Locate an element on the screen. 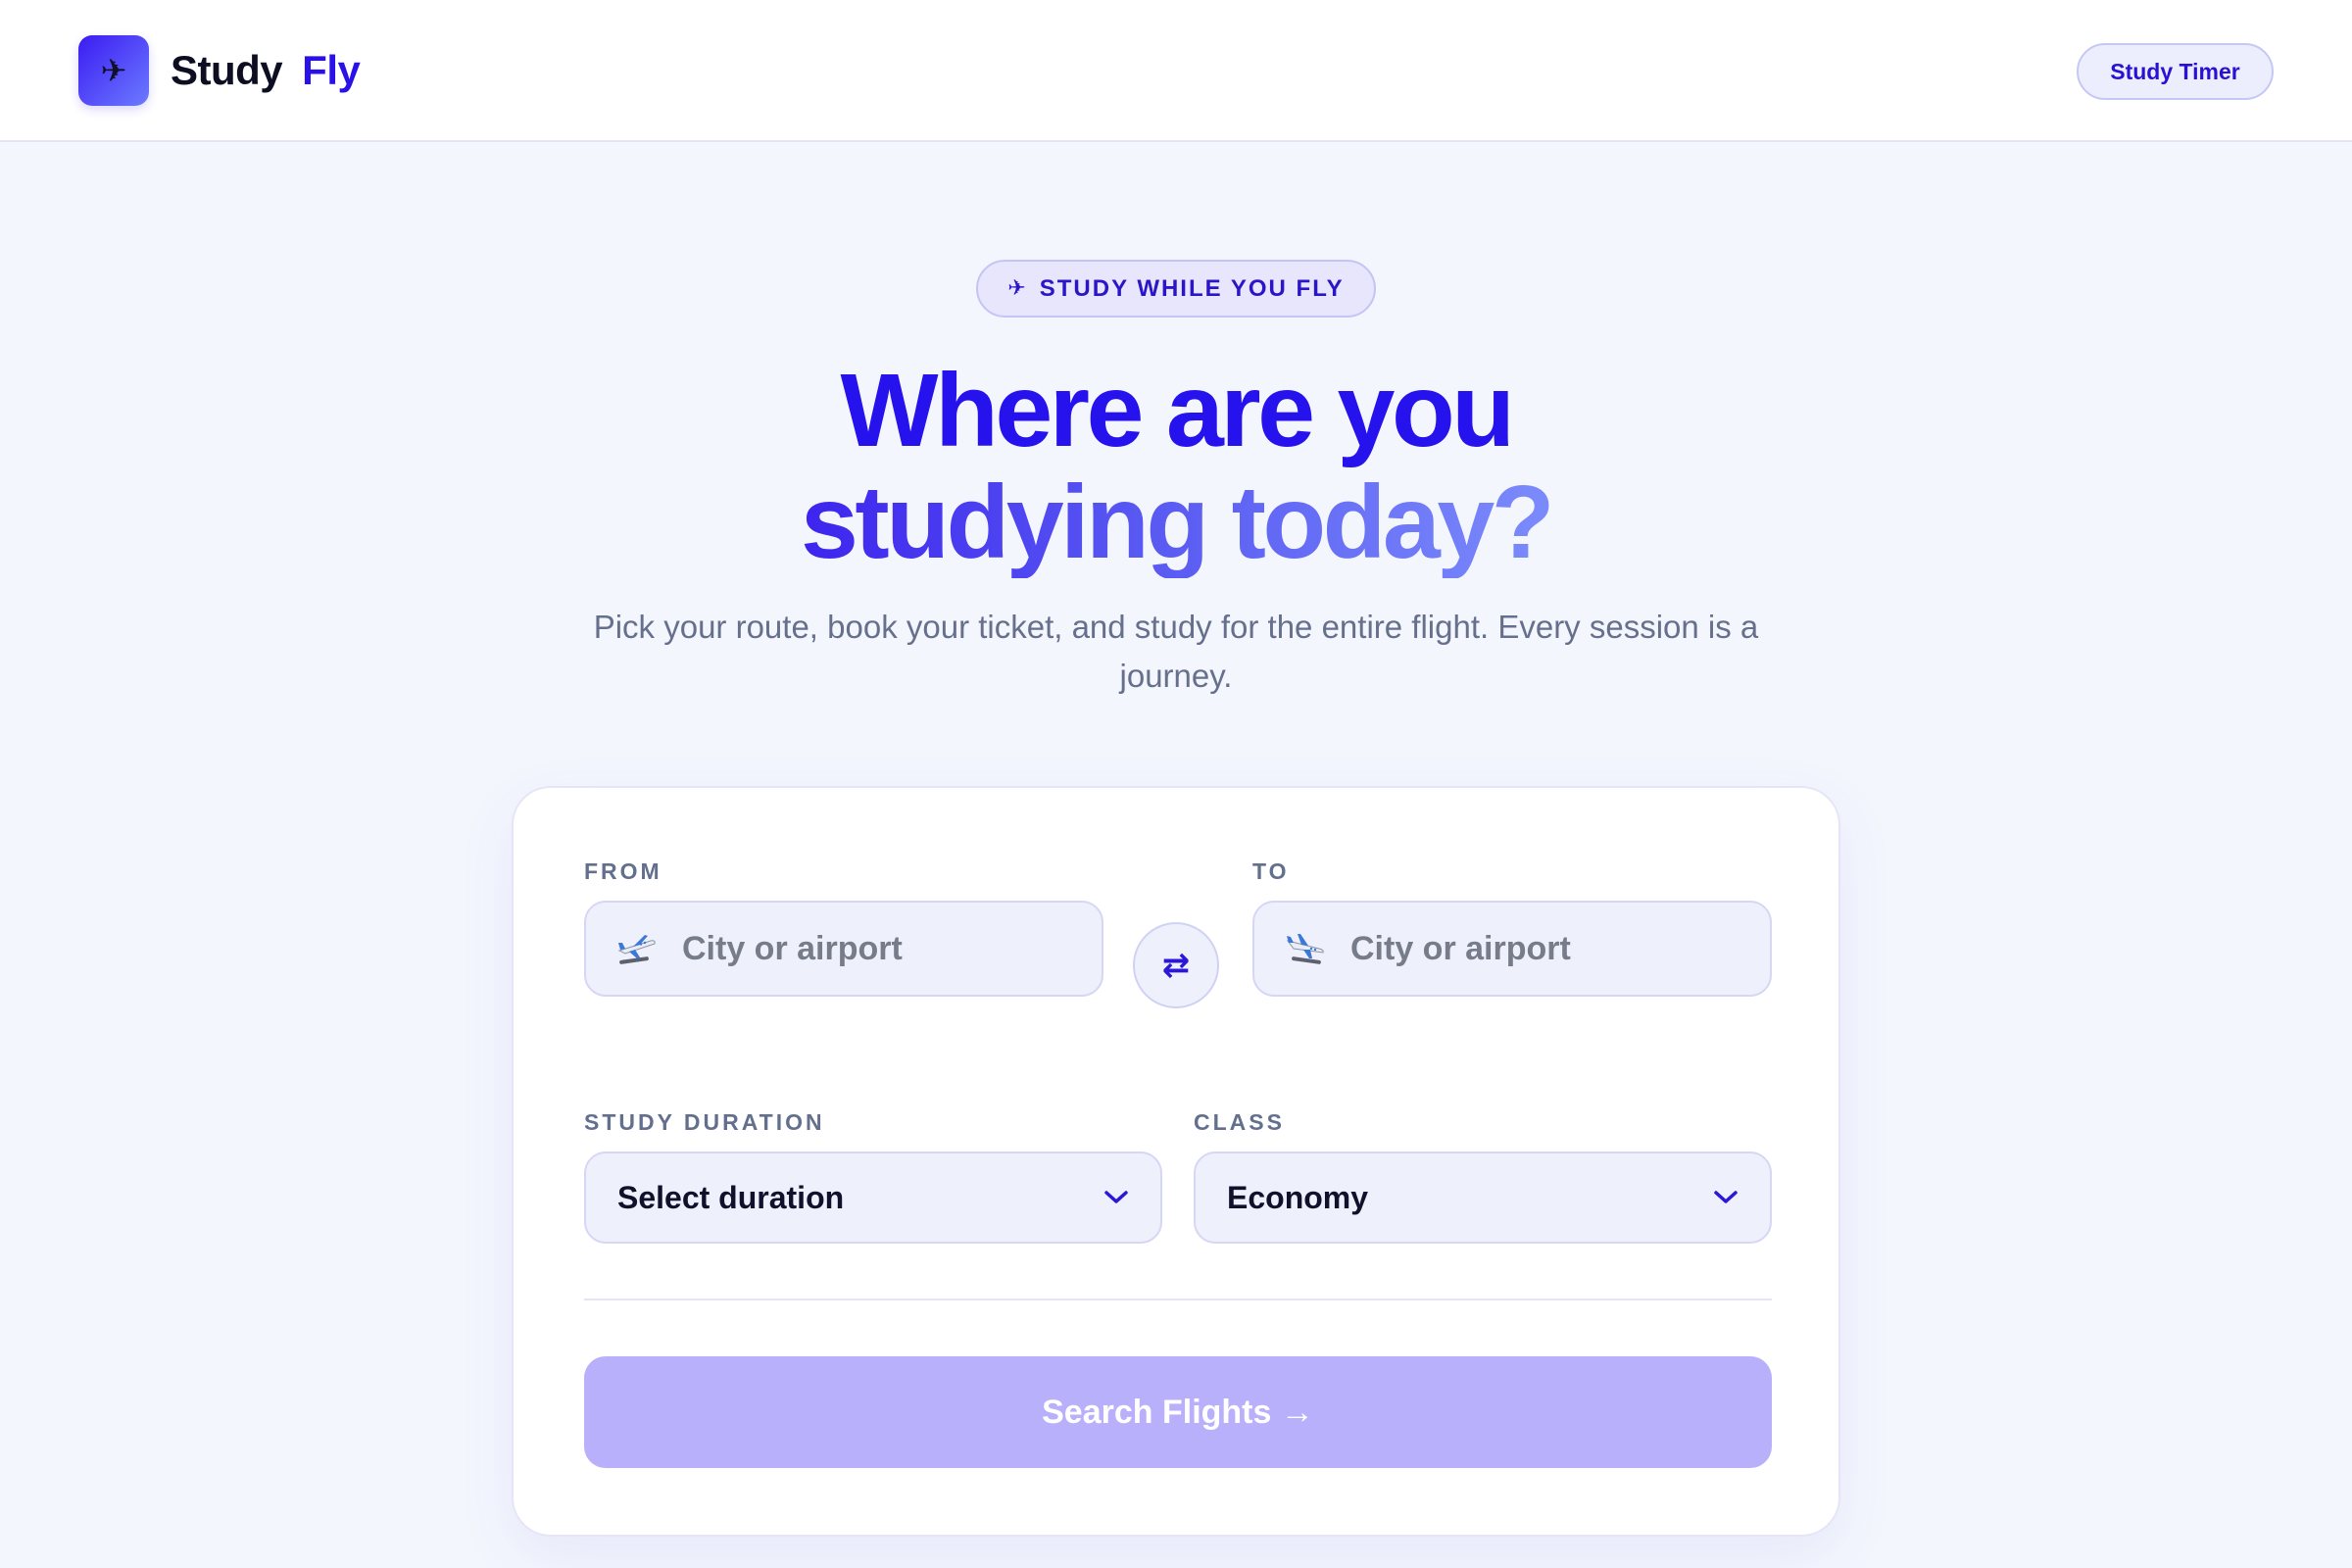  to-label: TO is located at coordinates (1271, 871).